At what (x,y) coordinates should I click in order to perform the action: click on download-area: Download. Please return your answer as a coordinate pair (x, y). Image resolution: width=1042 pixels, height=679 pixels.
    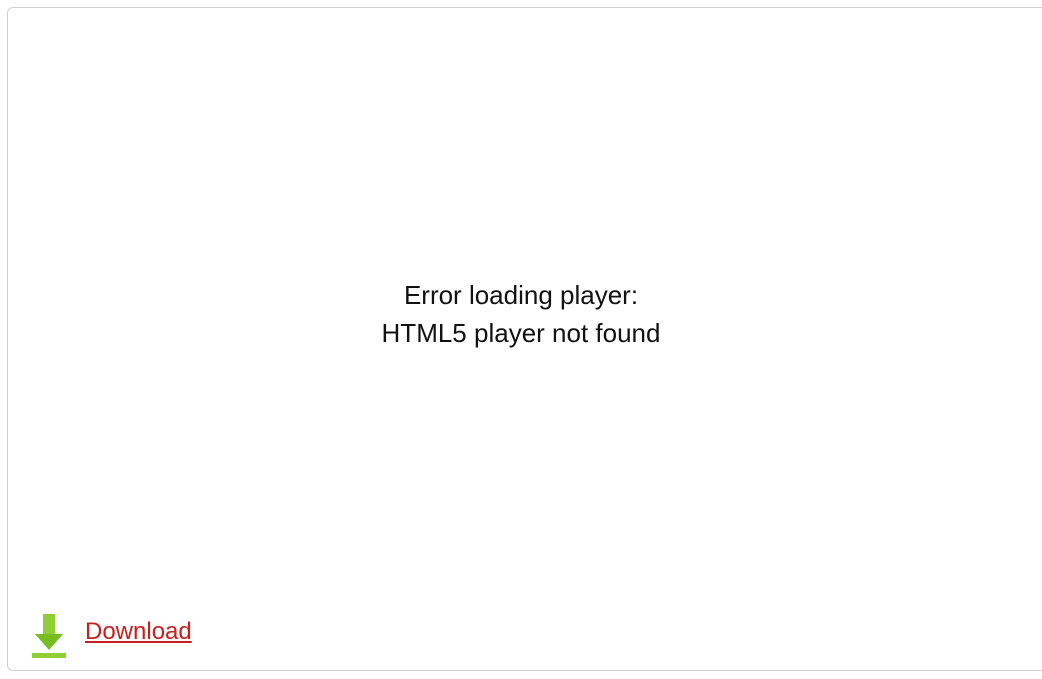
    Looking at the image, I should click on (111, 636).